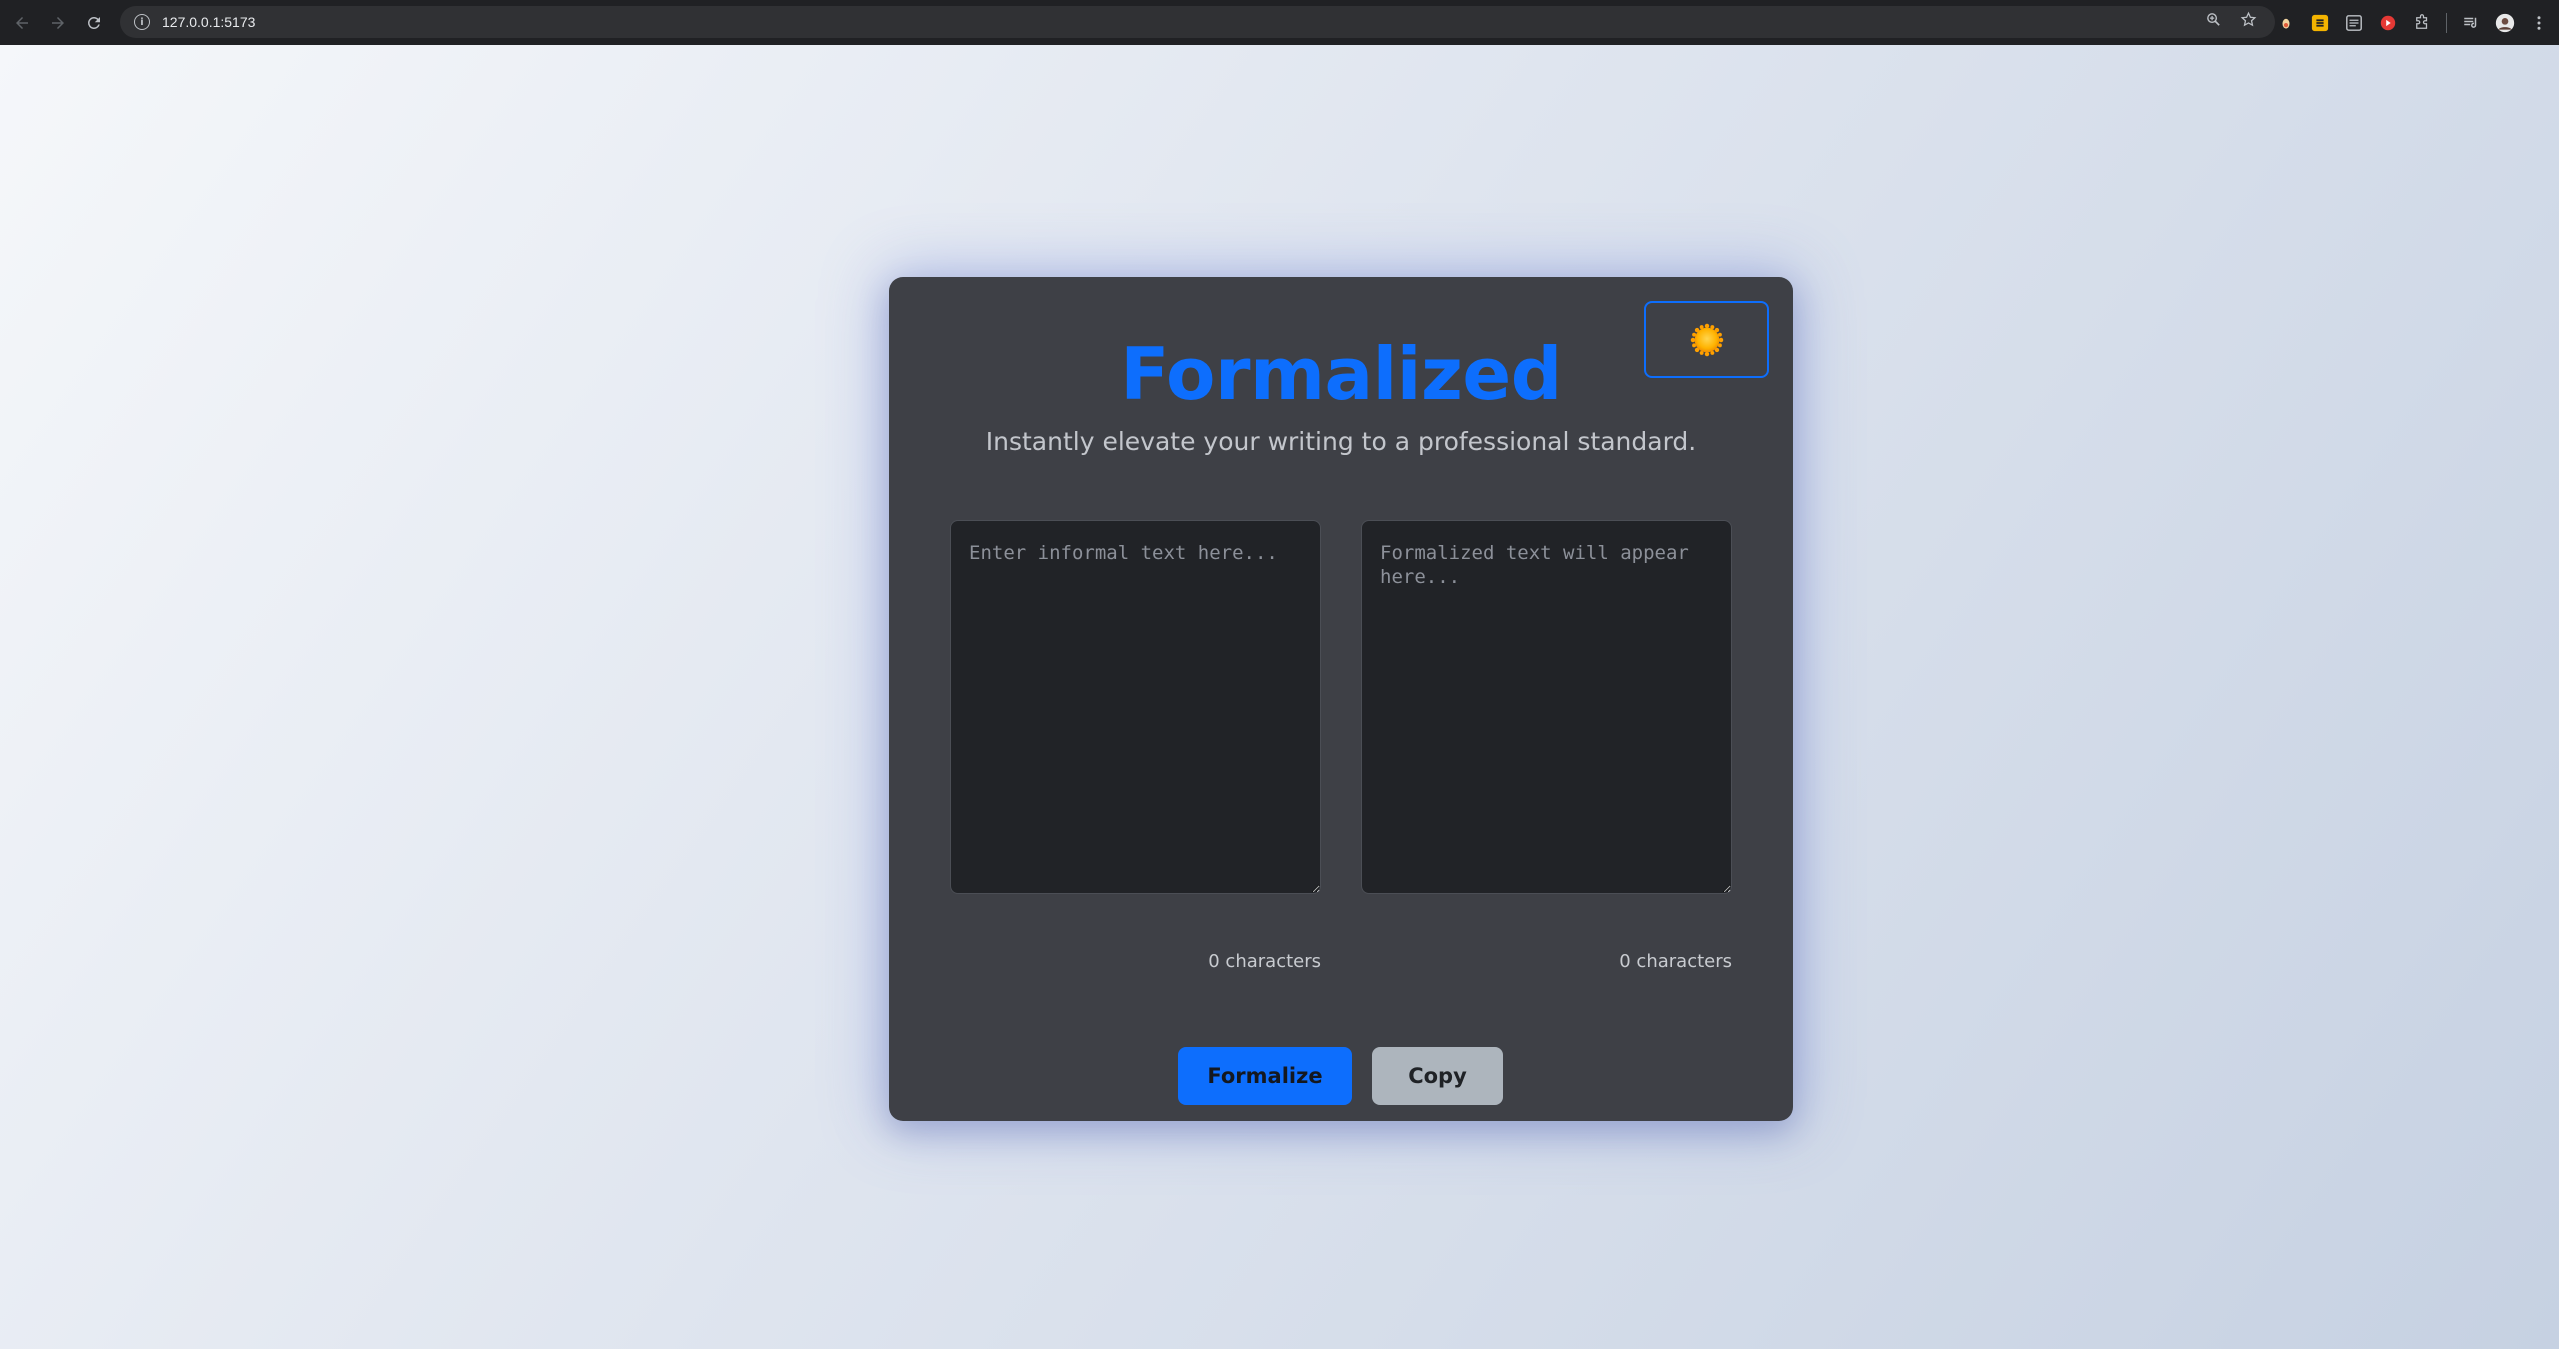 The width and height of the screenshot is (2559, 1349). I want to click on browser-toolbar: i 127.0.0.1:5173, so click(1279, 22).